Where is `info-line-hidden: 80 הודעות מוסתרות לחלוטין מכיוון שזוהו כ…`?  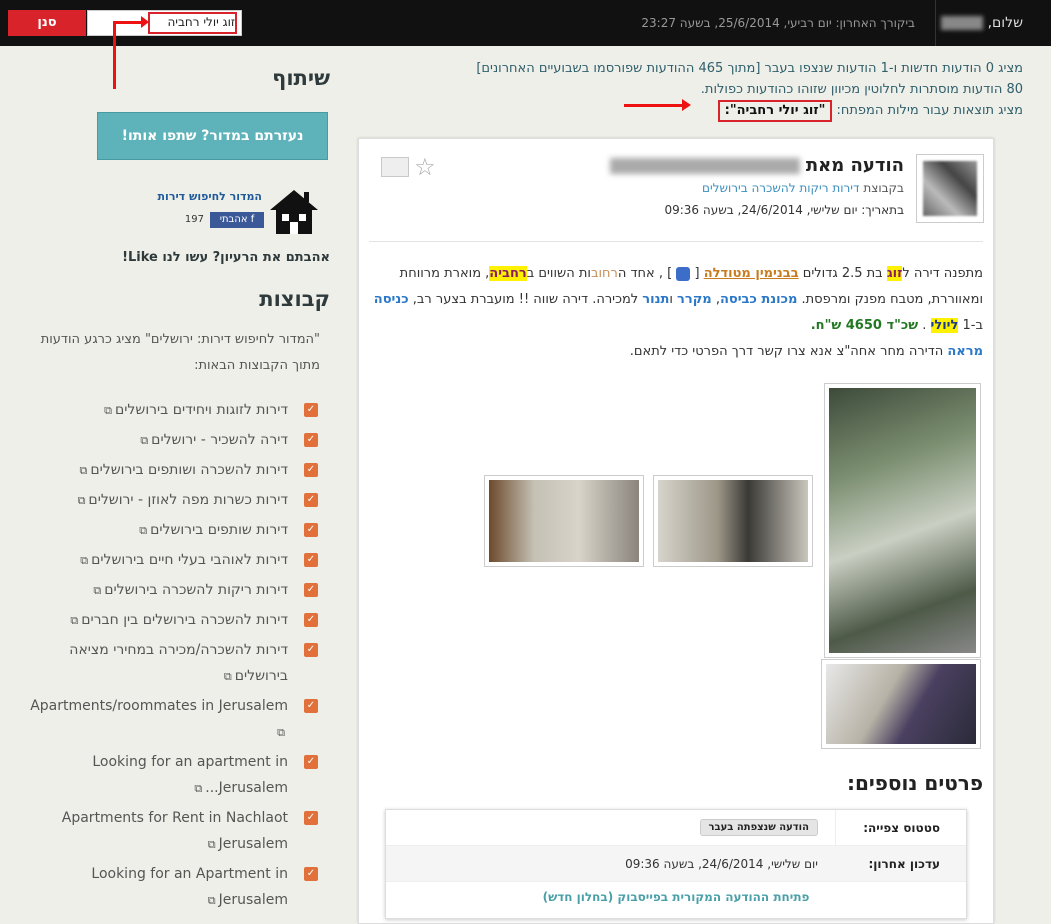
info-line-hidden: 80 הודעות מוסתרות לחלוטין מכיוון שזוהו כ… is located at coordinates (861, 89).